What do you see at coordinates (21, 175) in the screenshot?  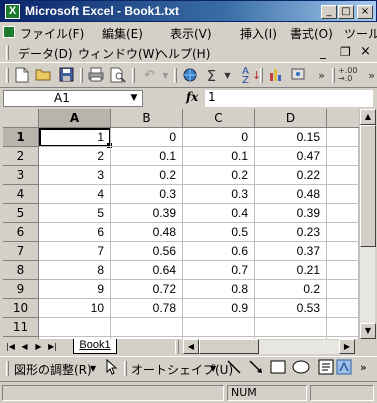 I see `row-header-3: 3` at bounding box center [21, 175].